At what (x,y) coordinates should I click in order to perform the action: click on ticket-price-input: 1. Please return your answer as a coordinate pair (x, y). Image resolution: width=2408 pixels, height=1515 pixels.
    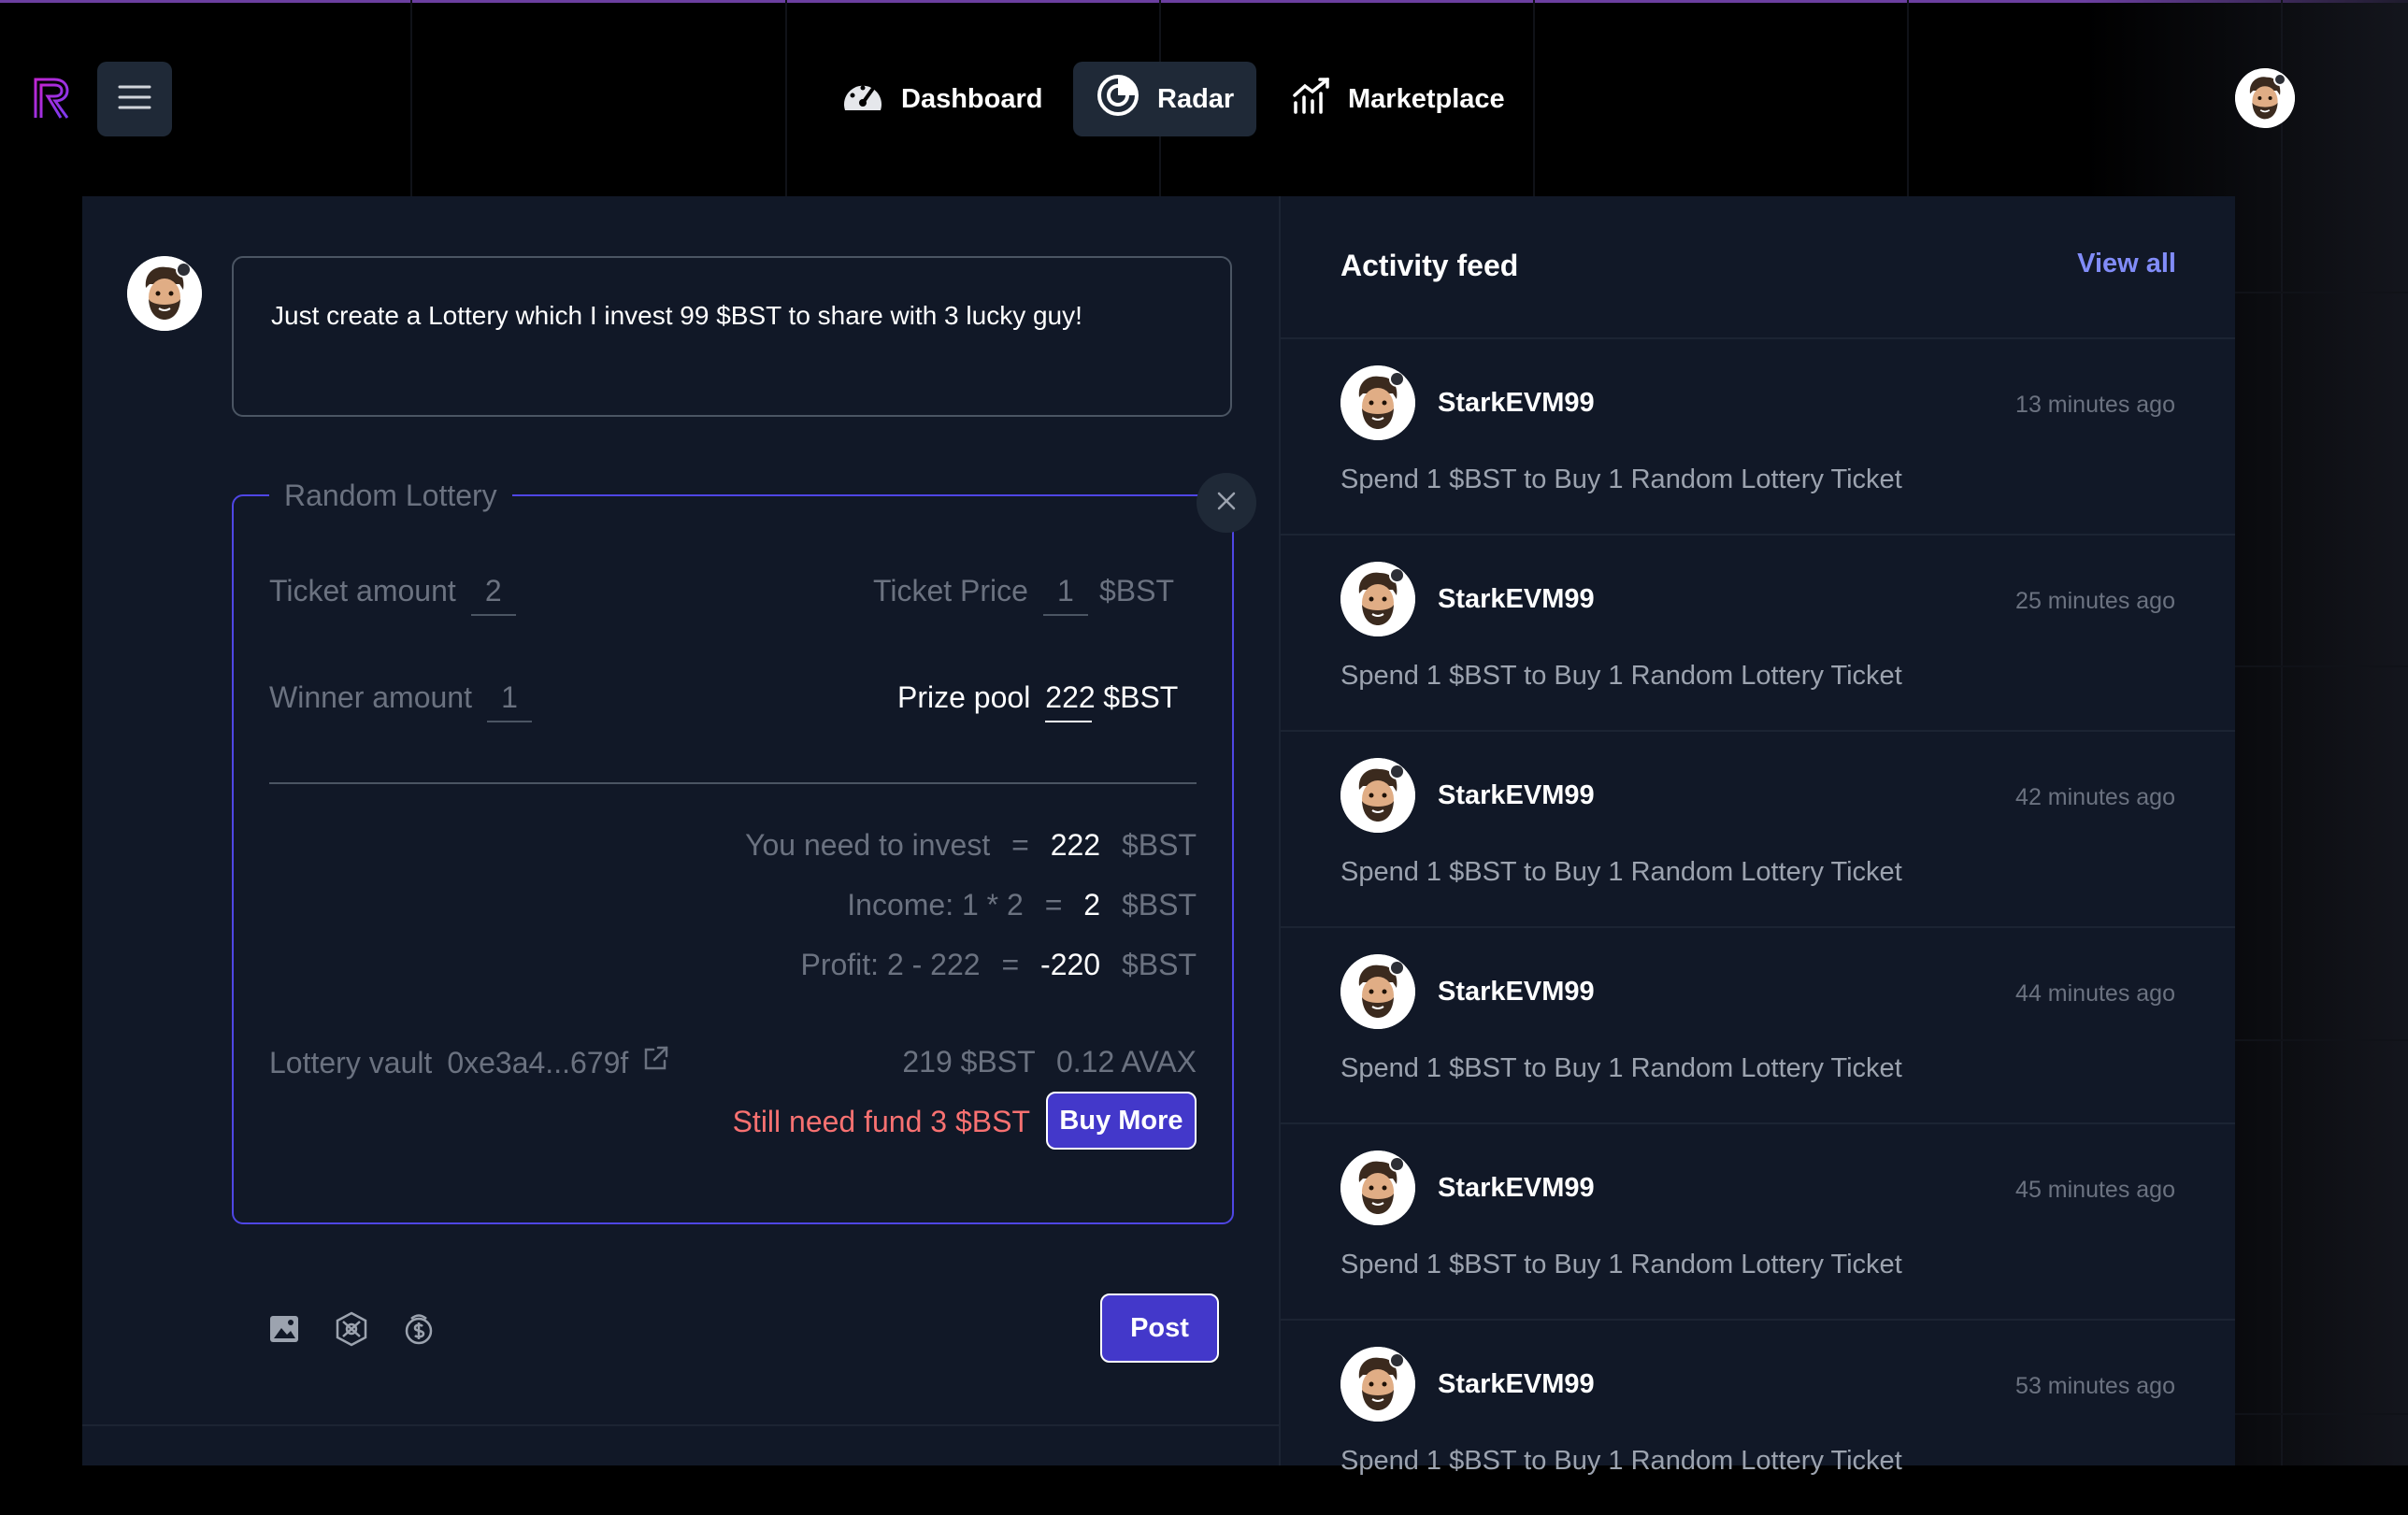
    Looking at the image, I should click on (1065, 595).